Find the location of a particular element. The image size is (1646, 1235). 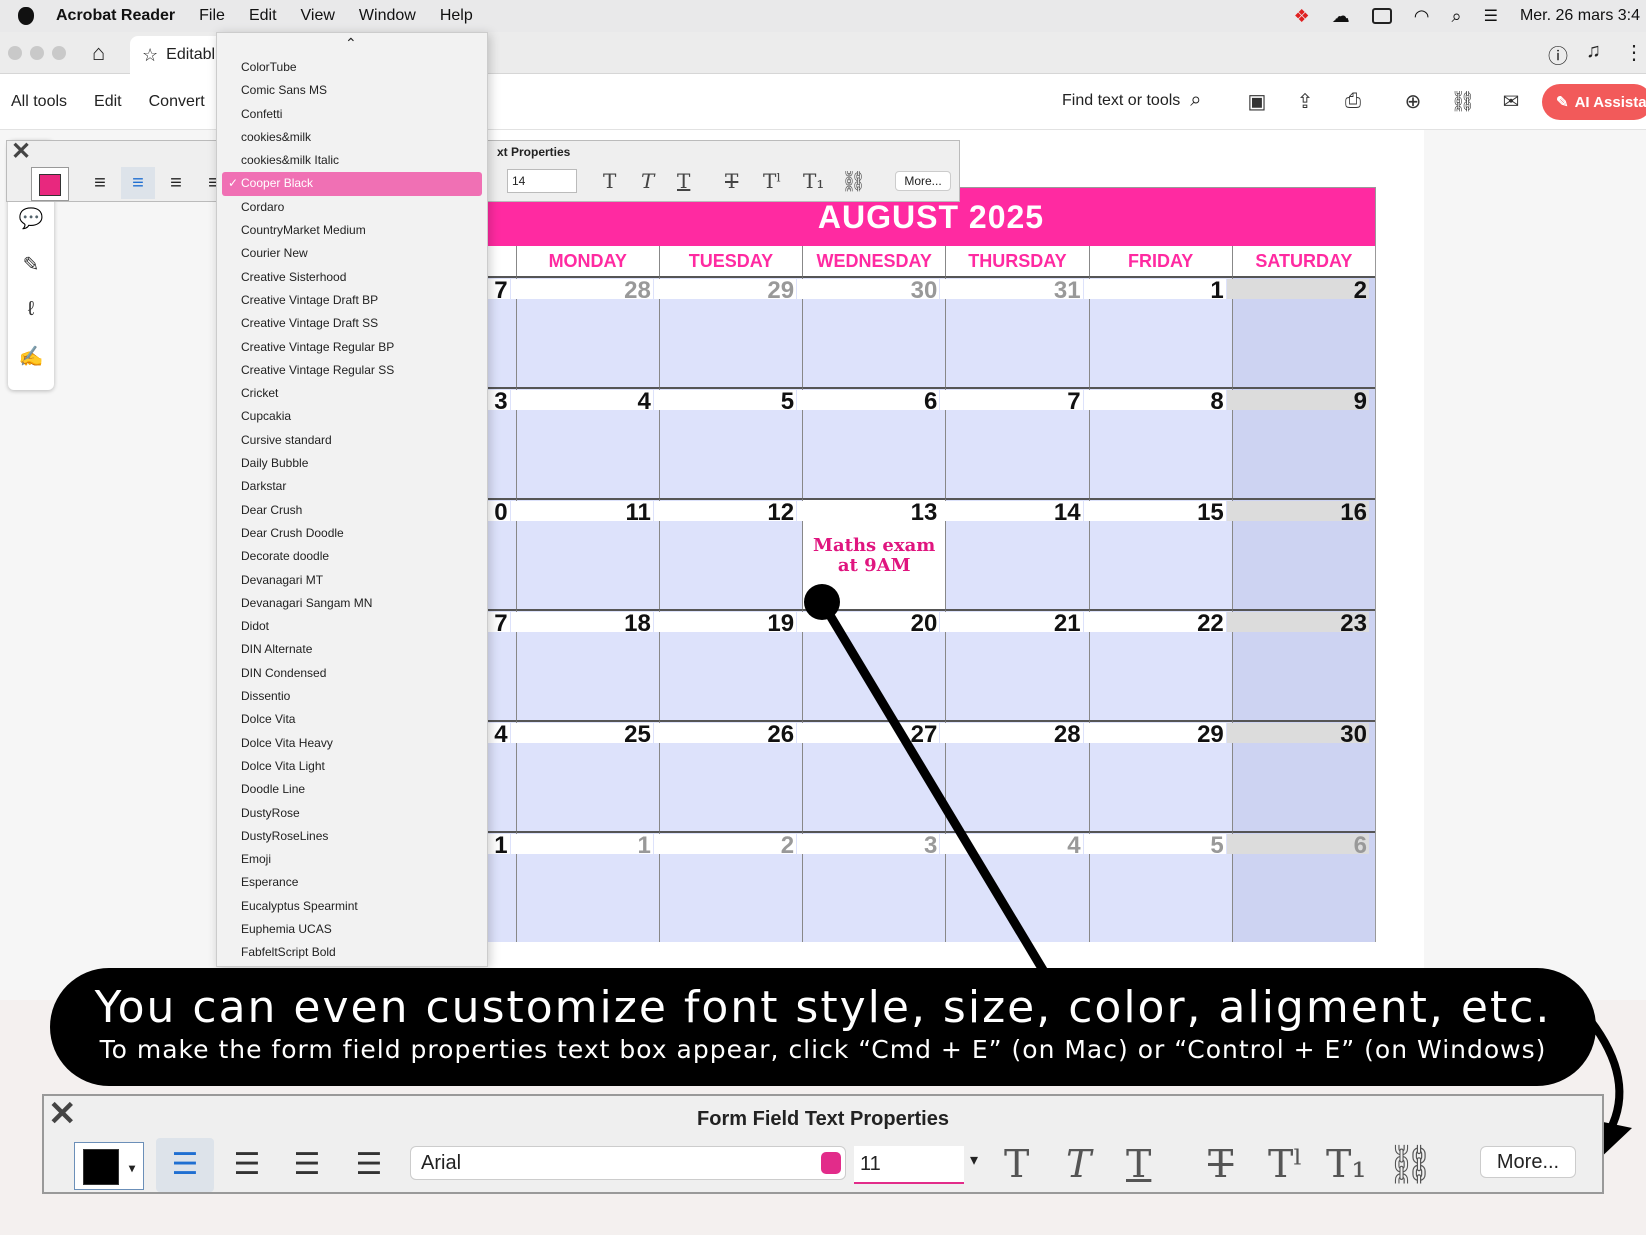

font-option: Darkstar is located at coordinates (352, 486).